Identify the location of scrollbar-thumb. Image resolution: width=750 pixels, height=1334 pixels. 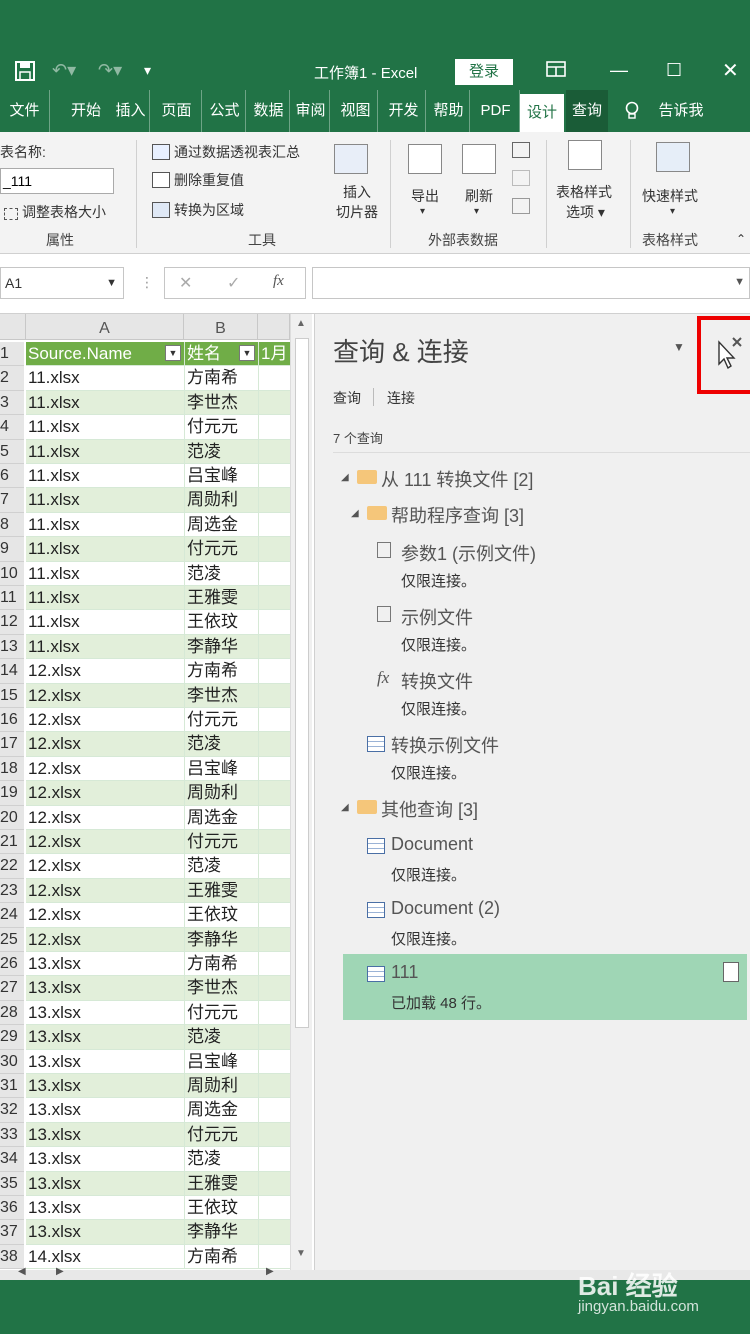
(302, 683).